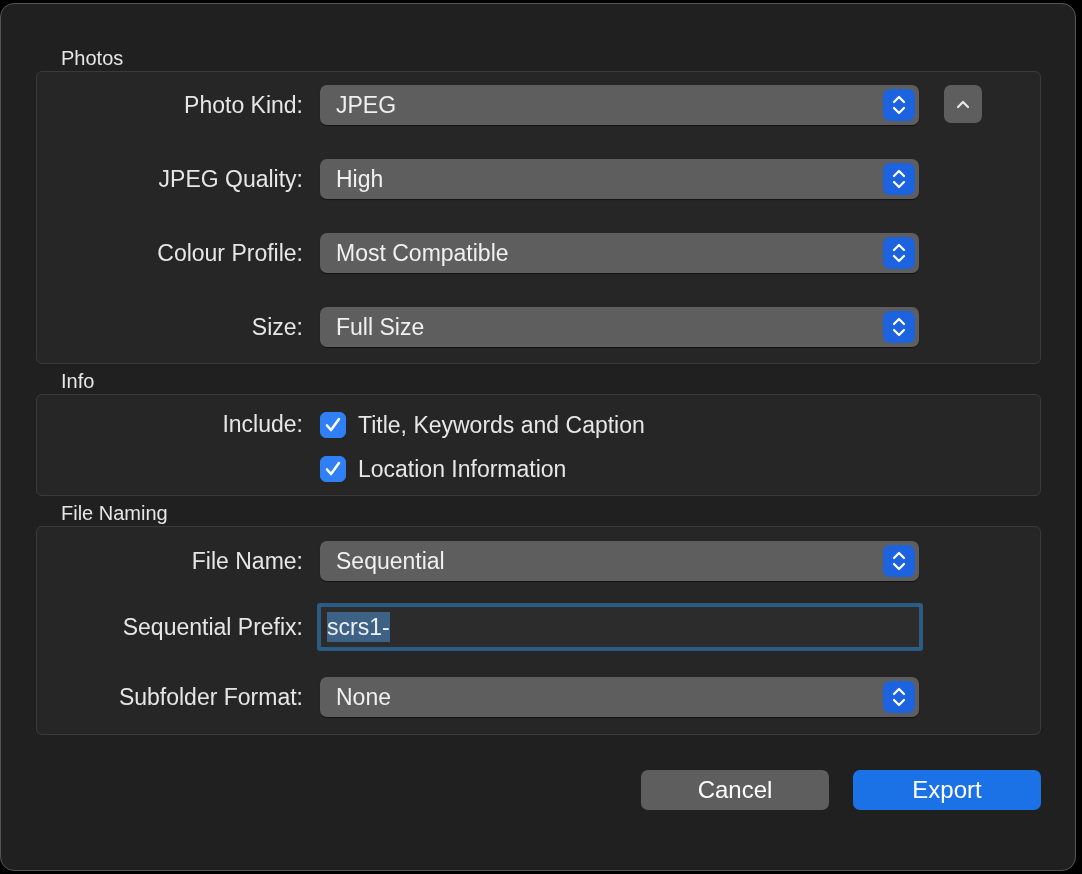 This screenshot has width=1082, height=874. Describe the element at coordinates (78, 381) in the screenshot. I see `section-title: Info` at that location.